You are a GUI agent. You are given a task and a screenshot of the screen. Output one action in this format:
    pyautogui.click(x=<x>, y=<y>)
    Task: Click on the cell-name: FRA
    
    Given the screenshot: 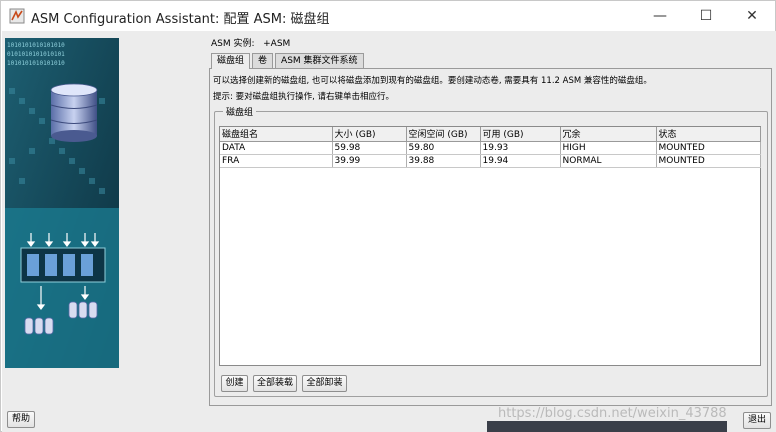 What is the action you would take?
    pyautogui.click(x=276, y=161)
    